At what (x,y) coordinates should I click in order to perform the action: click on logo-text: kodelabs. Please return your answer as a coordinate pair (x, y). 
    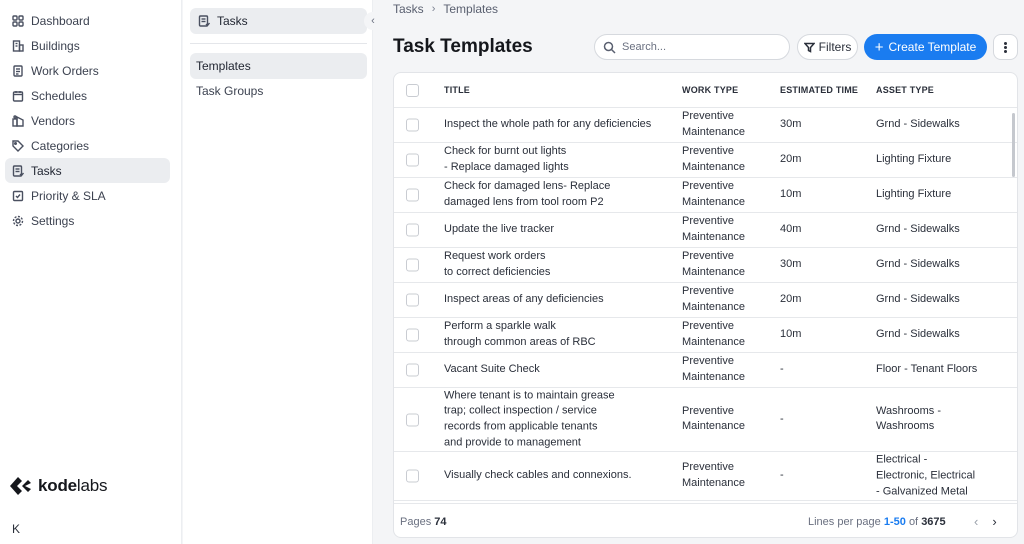
    Looking at the image, I should click on (73, 485).